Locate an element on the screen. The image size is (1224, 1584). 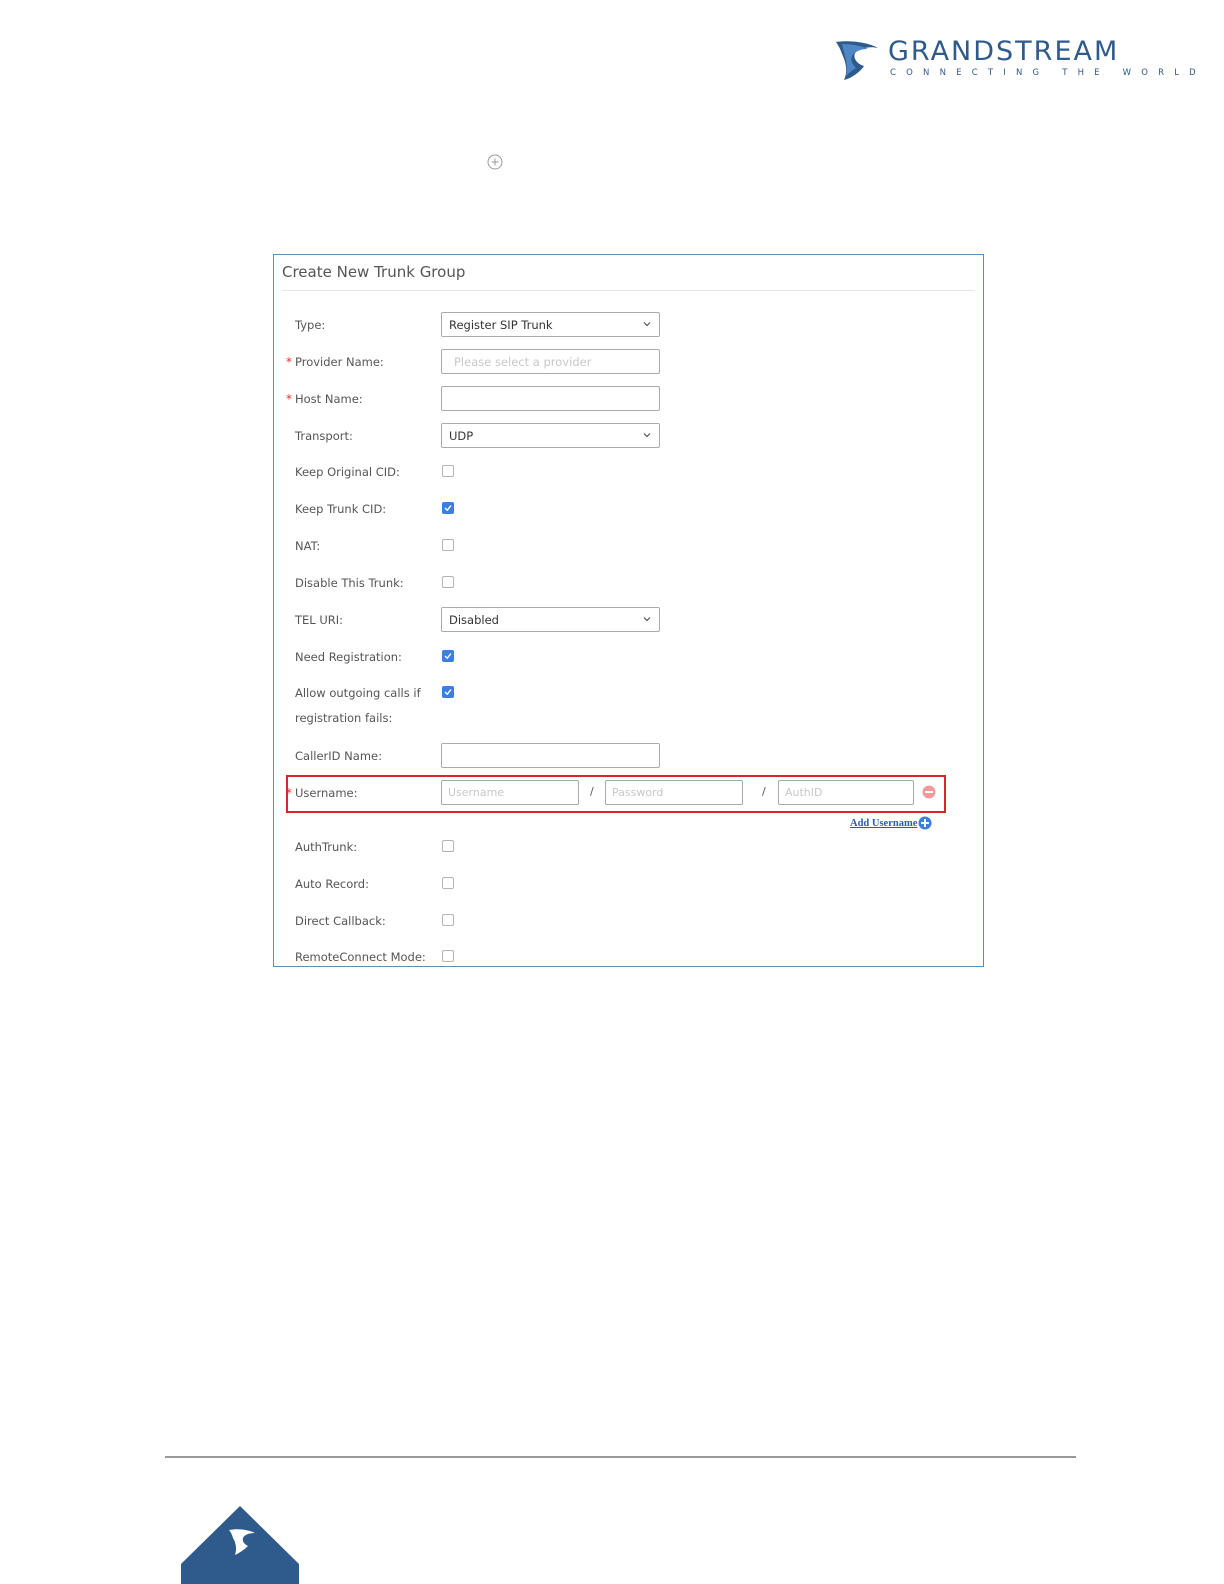
username-label: Username: is located at coordinates (326, 793).